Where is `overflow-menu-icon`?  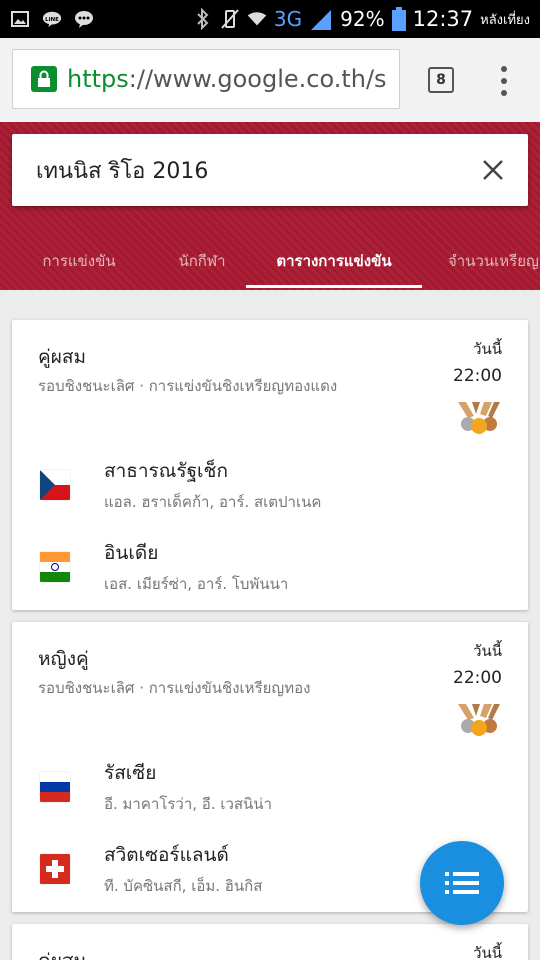
overflow-menu-icon is located at coordinates (504, 81).